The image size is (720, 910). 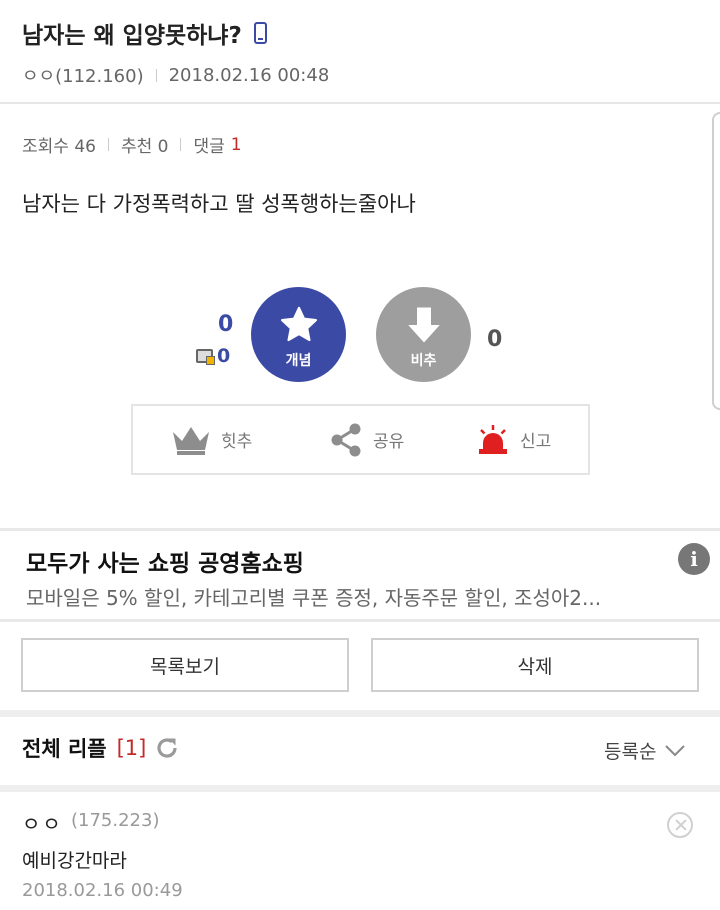 I want to click on recommend-count: 추천 0, so click(x=144, y=147).